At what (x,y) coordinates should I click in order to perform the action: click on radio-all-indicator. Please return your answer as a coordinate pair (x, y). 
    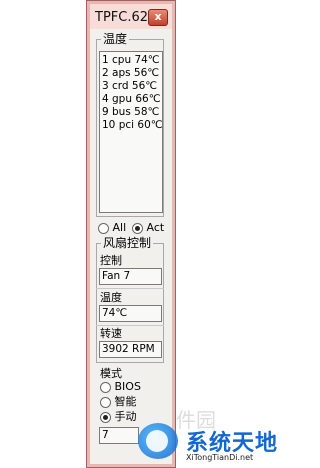
    Looking at the image, I should click on (103, 228).